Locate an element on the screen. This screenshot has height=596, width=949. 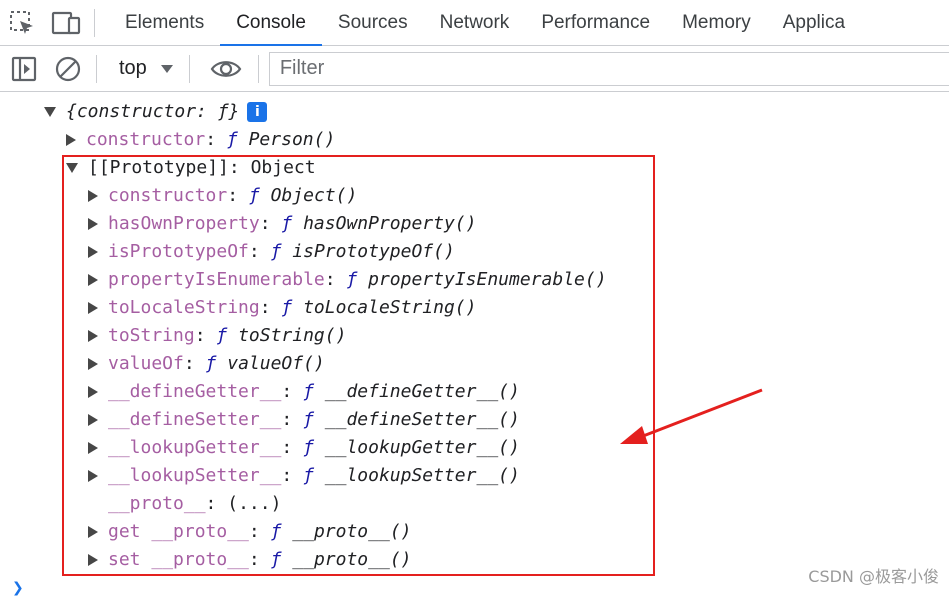
function-mark: ƒ is located at coordinates (232, 139).